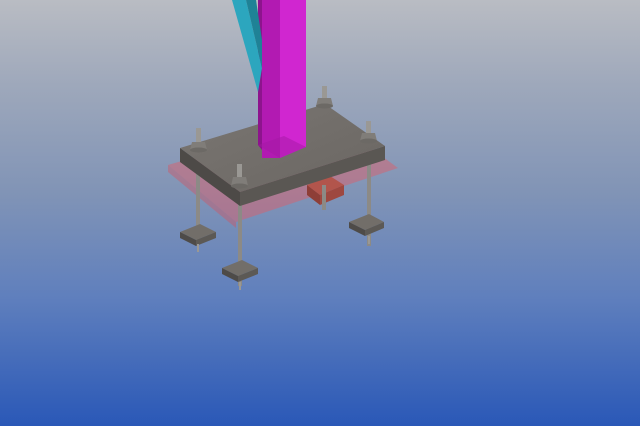  Describe the element at coordinates (282, 79) in the screenshot. I see `column` at that location.